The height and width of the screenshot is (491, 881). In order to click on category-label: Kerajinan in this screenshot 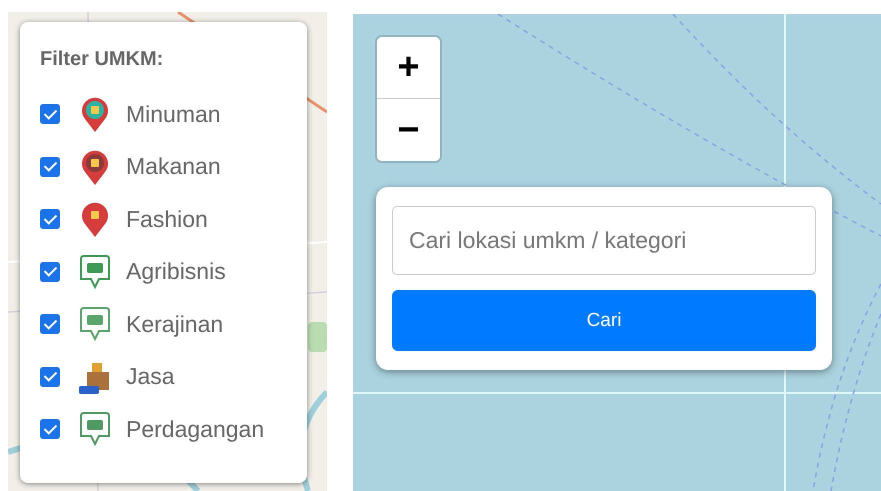, I will do `click(175, 324)`.